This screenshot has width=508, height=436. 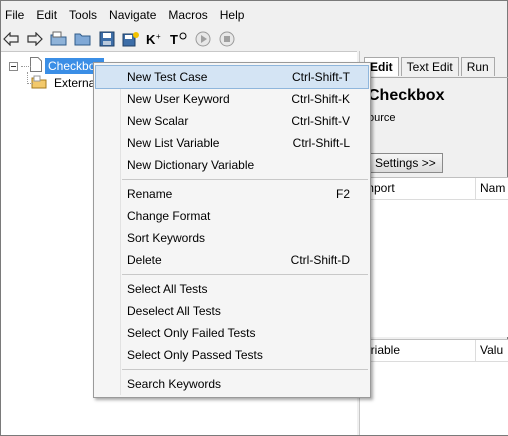 I want to click on menu-item-select-only-failed-tests: Select Only Failed Tests, so click(x=232, y=333).